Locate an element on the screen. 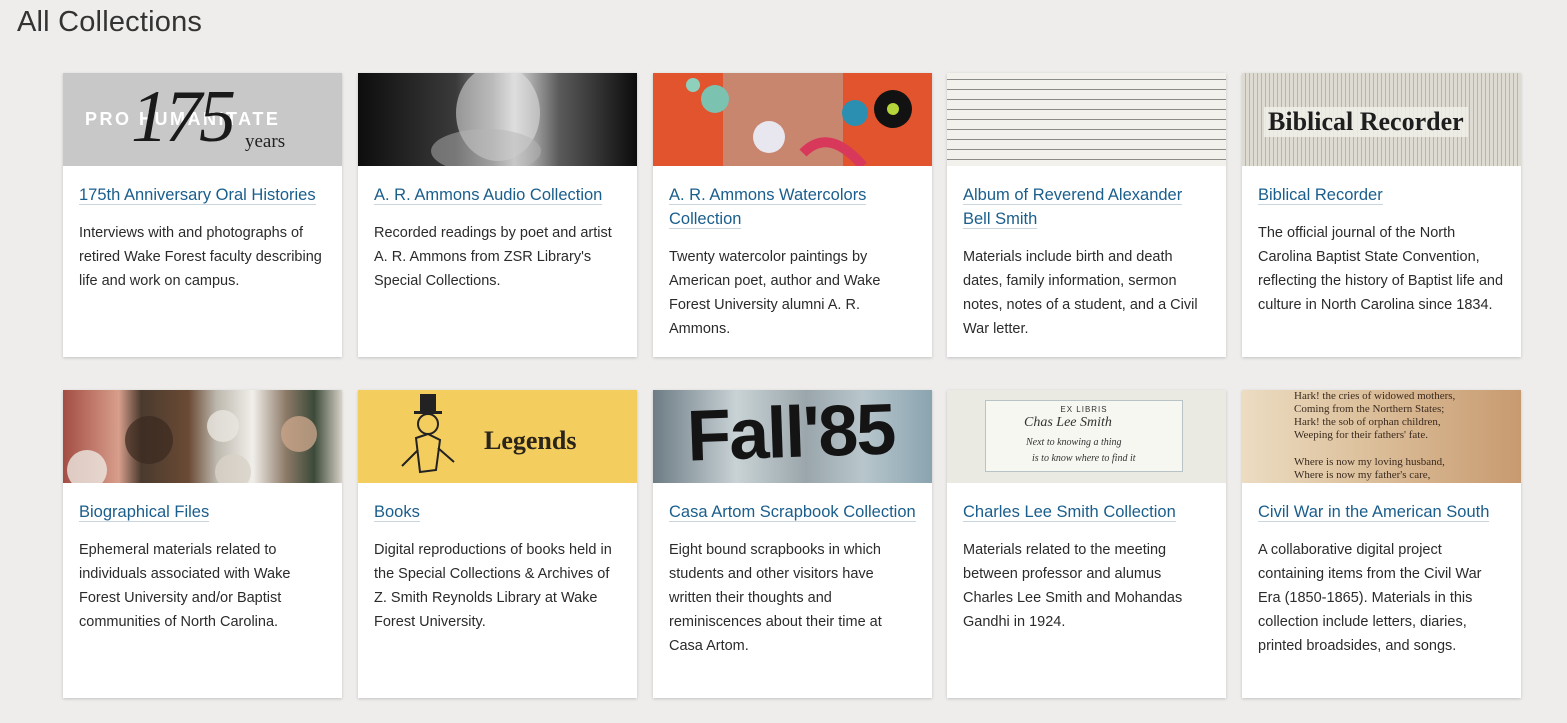 The width and height of the screenshot is (1567, 723). page-title: All Collections is located at coordinates (110, 22).